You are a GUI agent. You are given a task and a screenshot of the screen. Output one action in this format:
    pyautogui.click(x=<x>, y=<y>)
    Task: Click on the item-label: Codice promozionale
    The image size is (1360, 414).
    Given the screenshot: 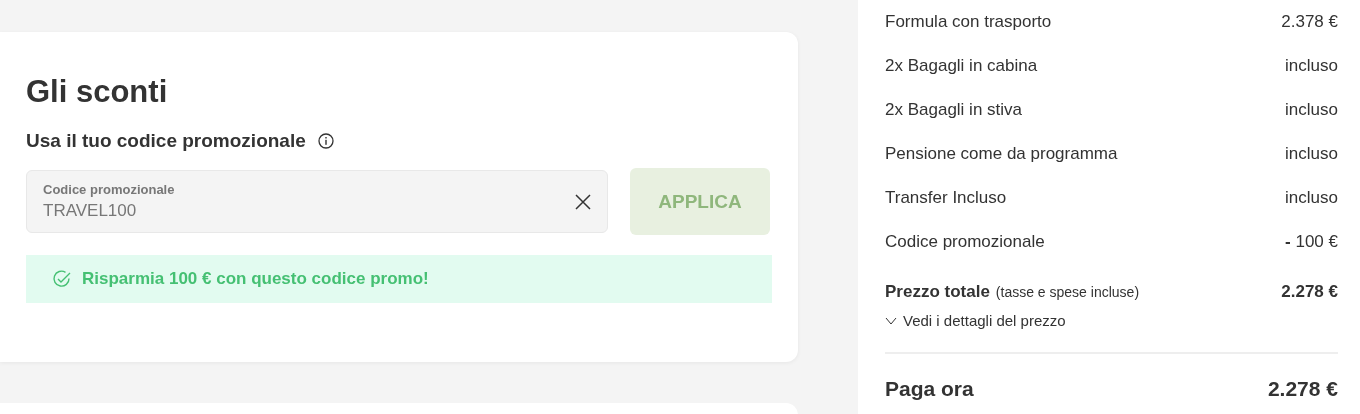 What is the action you would take?
    pyautogui.click(x=965, y=242)
    